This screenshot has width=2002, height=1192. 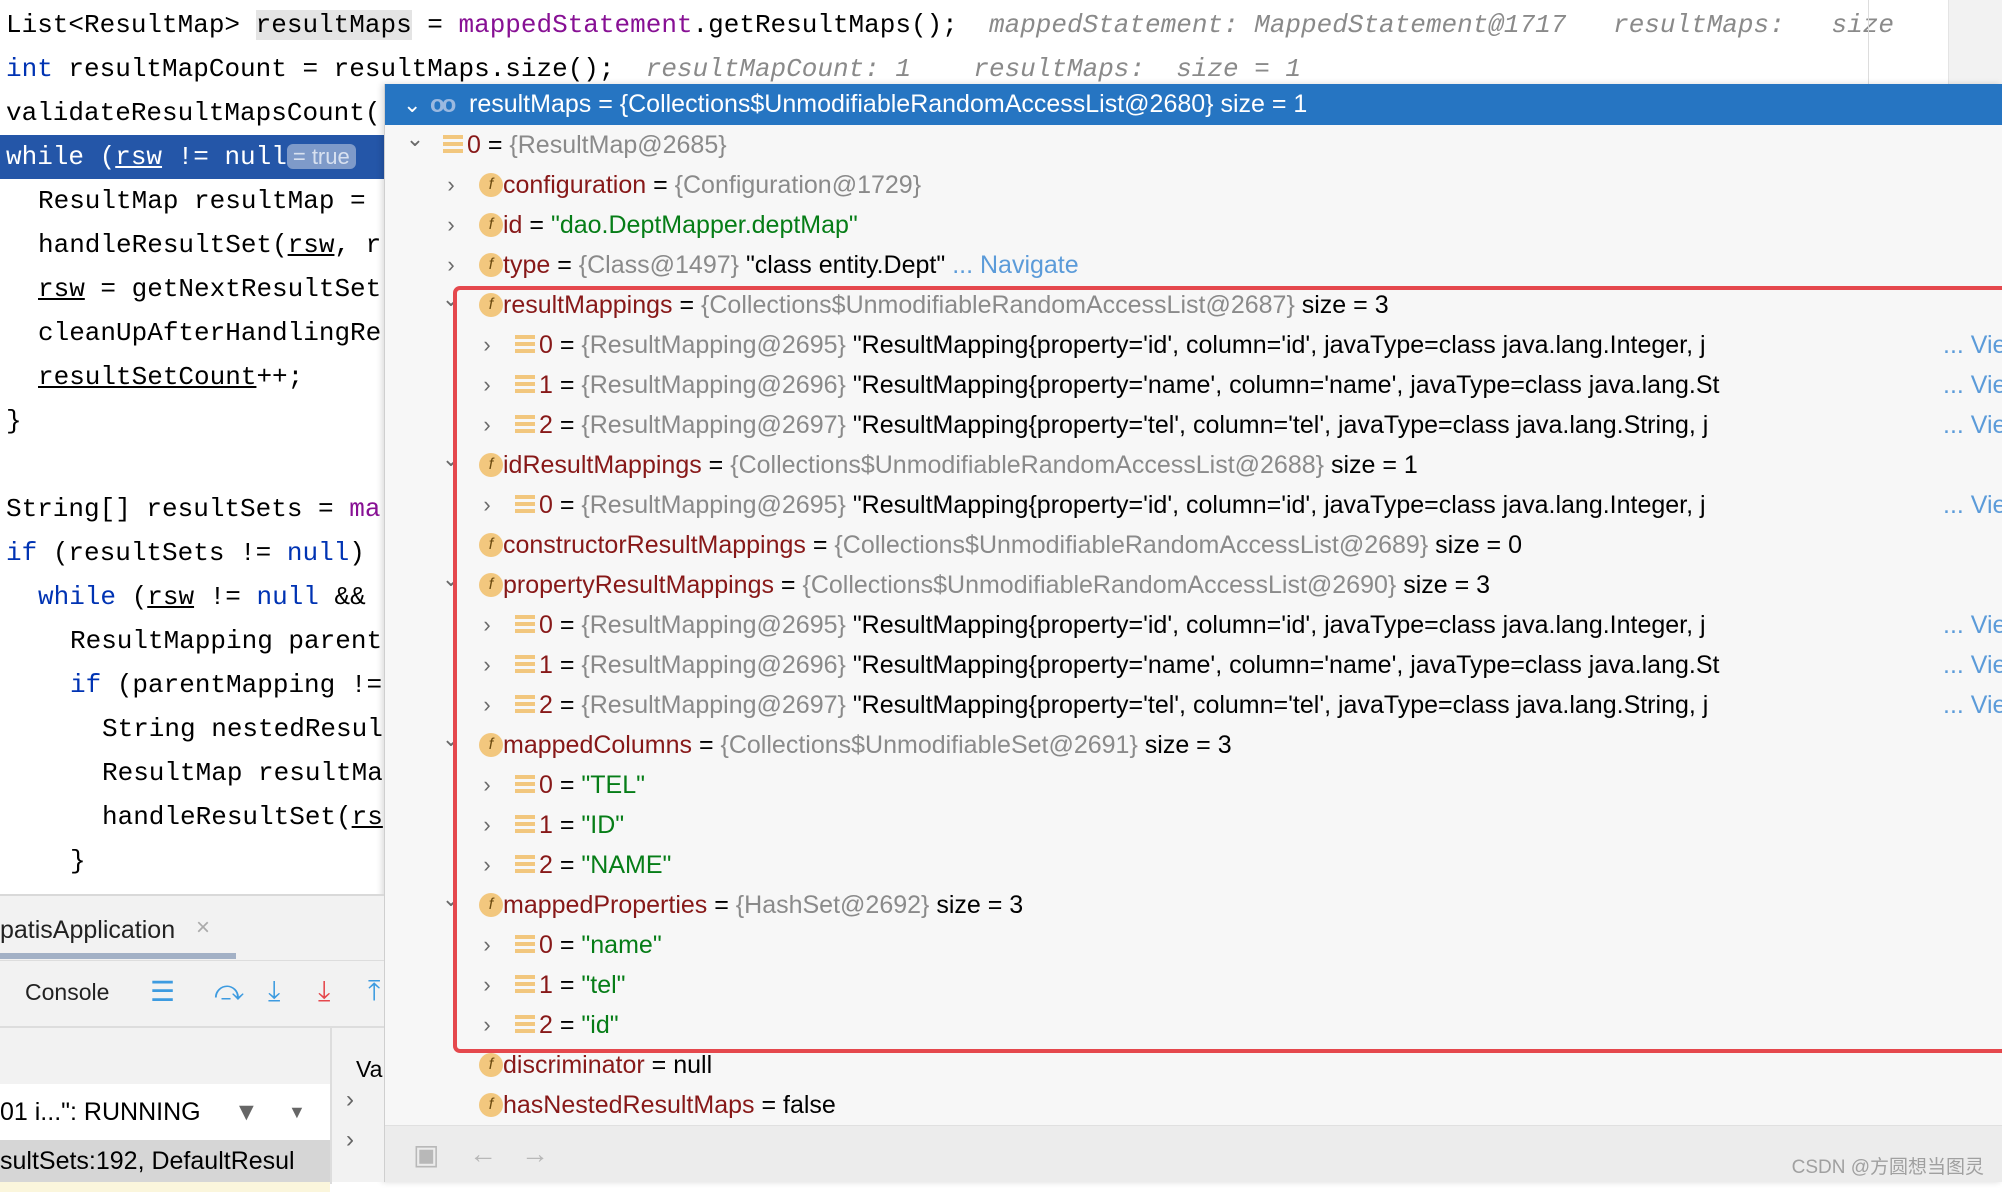 What do you see at coordinates (713, 385) in the screenshot?
I see `object-reference: {ResultMapping@2696}` at bounding box center [713, 385].